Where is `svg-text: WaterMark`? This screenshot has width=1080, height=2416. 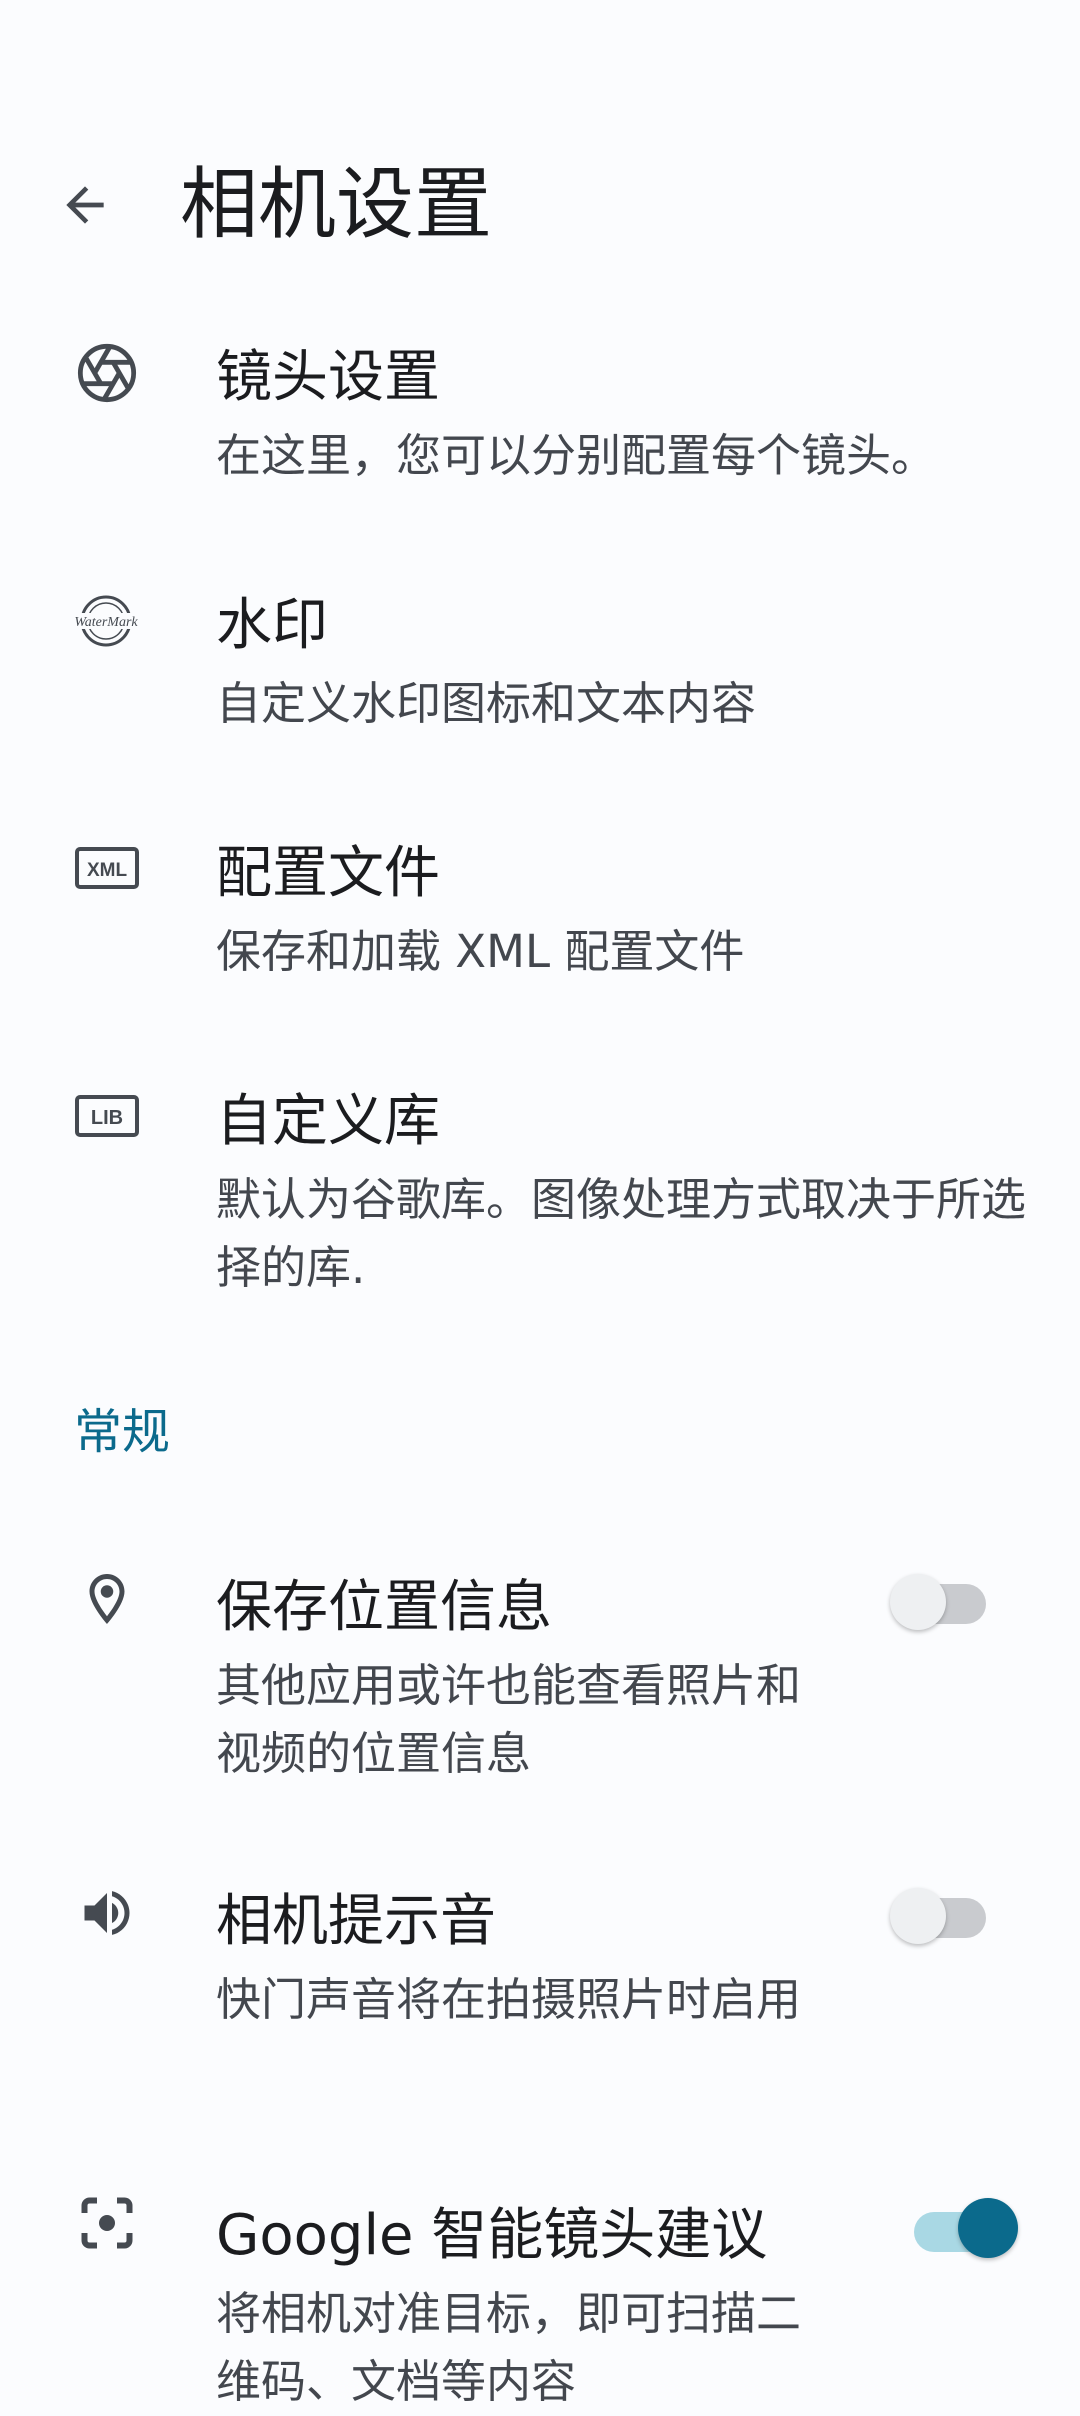 svg-text: WaterMark is located at coordinates (106, 622).